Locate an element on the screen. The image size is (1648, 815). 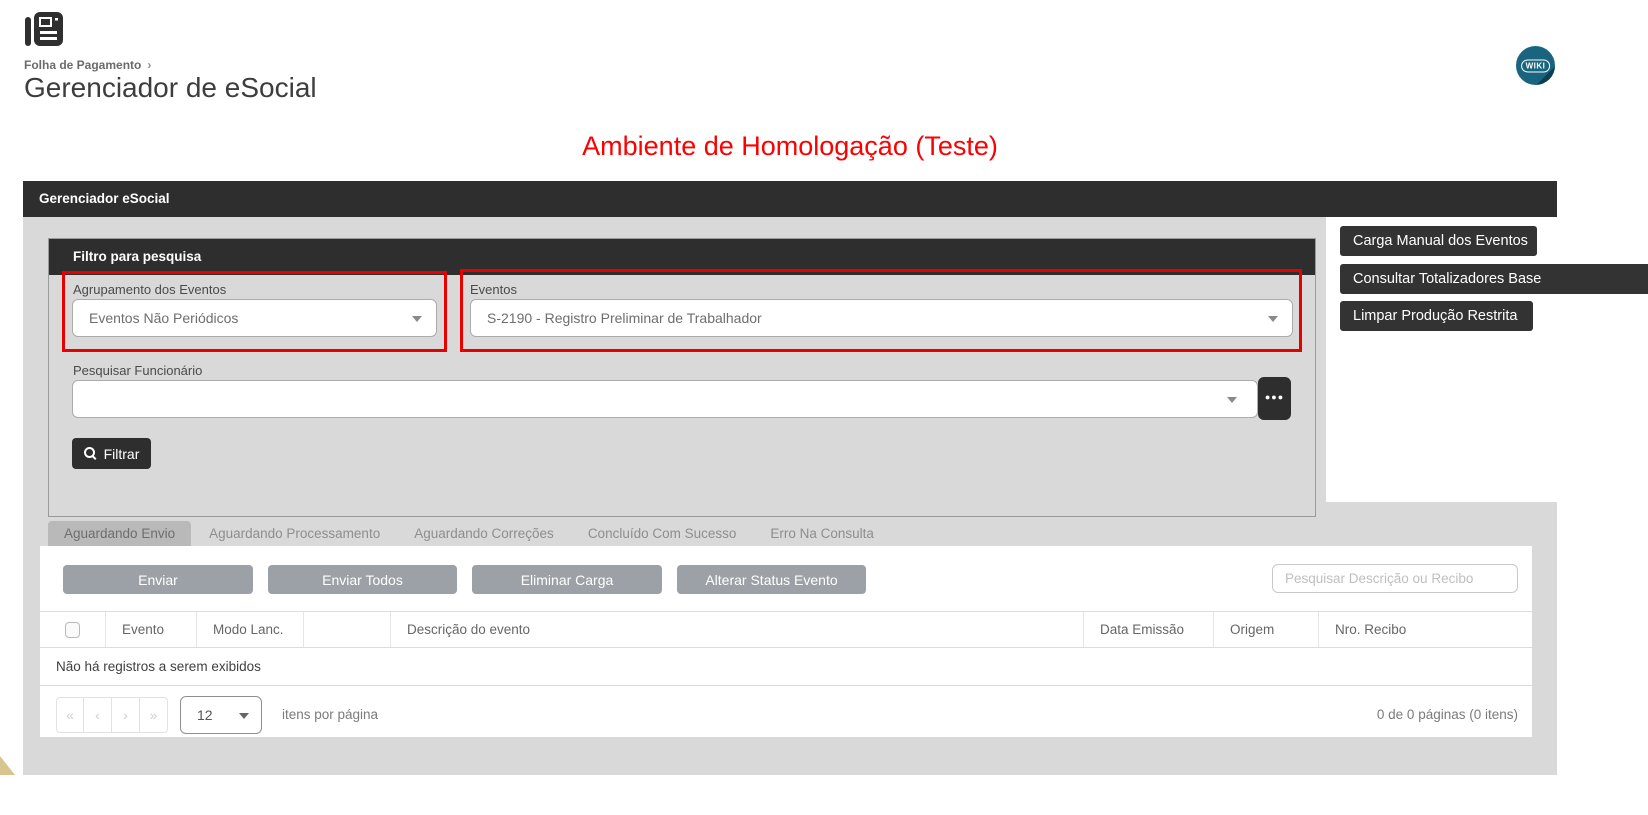
last-page-button: » is located at coordinates (154, 715).